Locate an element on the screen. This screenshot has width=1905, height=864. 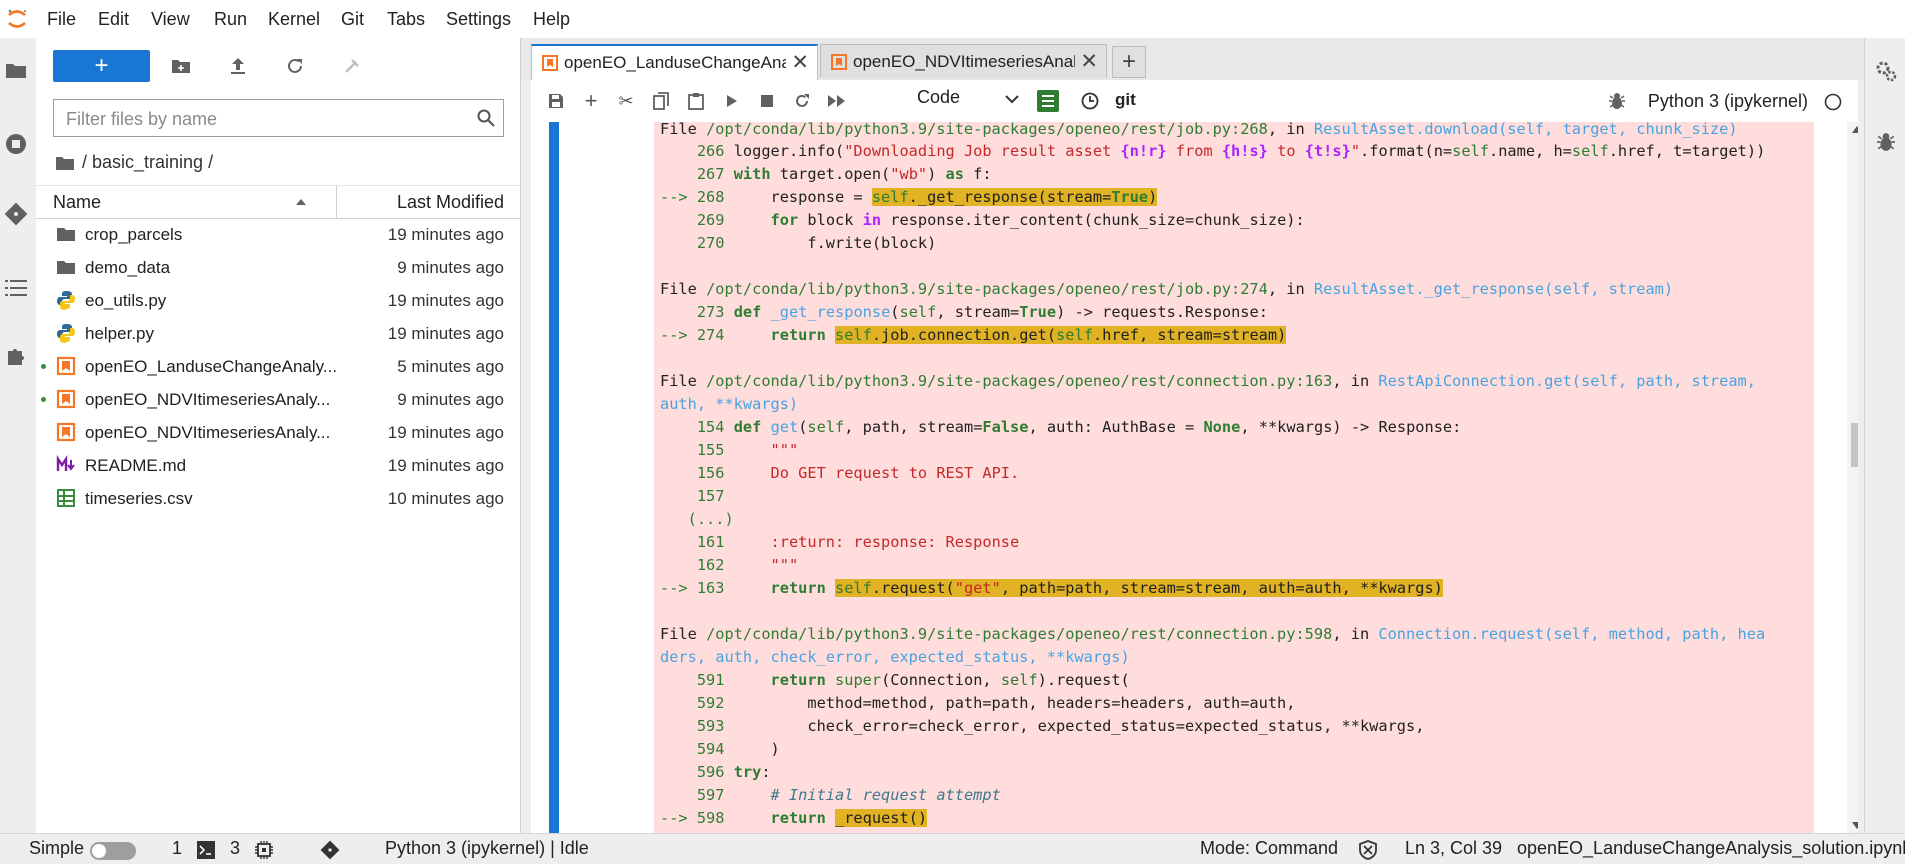
terminals-count: 1 is located at coordinates (177, 848).